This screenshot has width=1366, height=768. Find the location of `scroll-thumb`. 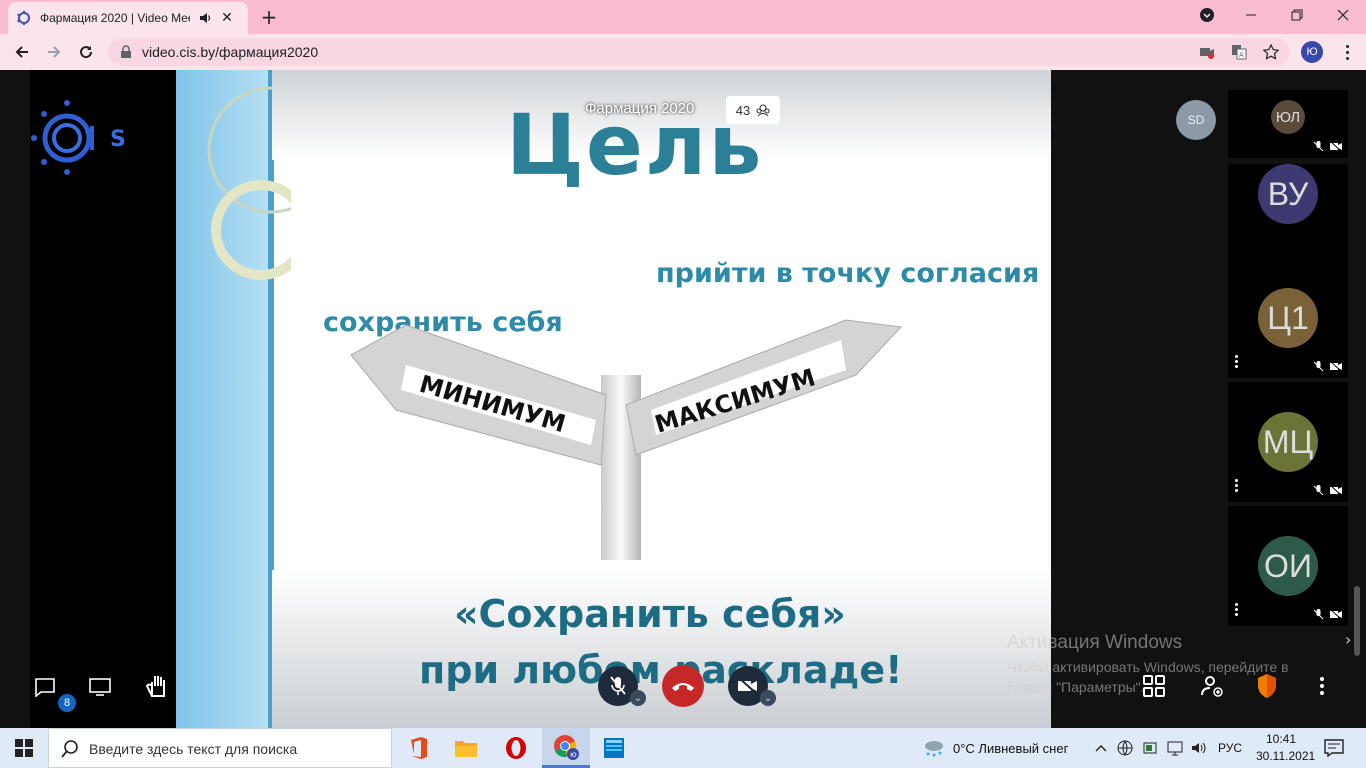

scroll-thumb is located at coordinates (1357, 621).